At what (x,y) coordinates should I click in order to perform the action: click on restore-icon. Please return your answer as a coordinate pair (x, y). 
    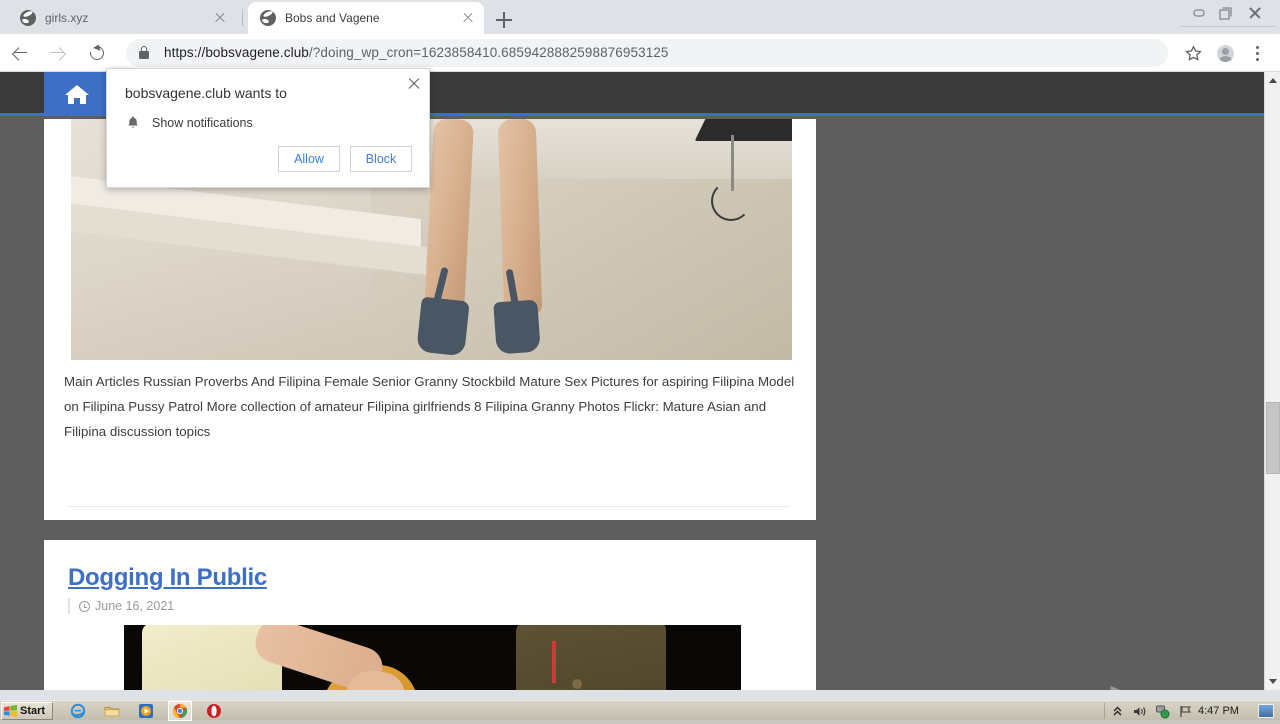
    Looking at the image, I should click on (1225, 13).